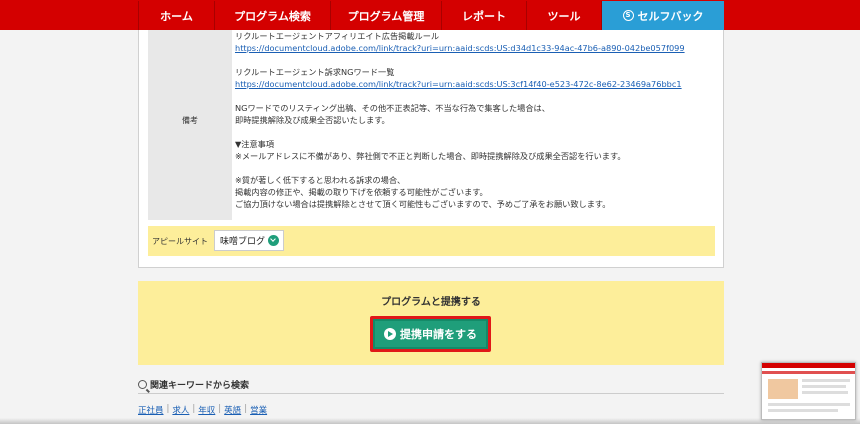  What do you see at coordinates (180, 410) in the screenshot?
I see `keyword-link: 求人` at bounding box center [180, 410].